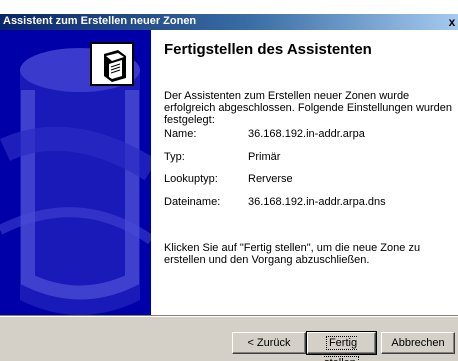 The height and width of the screenshot is (361, 458). I want to click on setting-row-filename: Dateiname: 36.168.192.in-addr.arpa.dns, so click(311, 202).